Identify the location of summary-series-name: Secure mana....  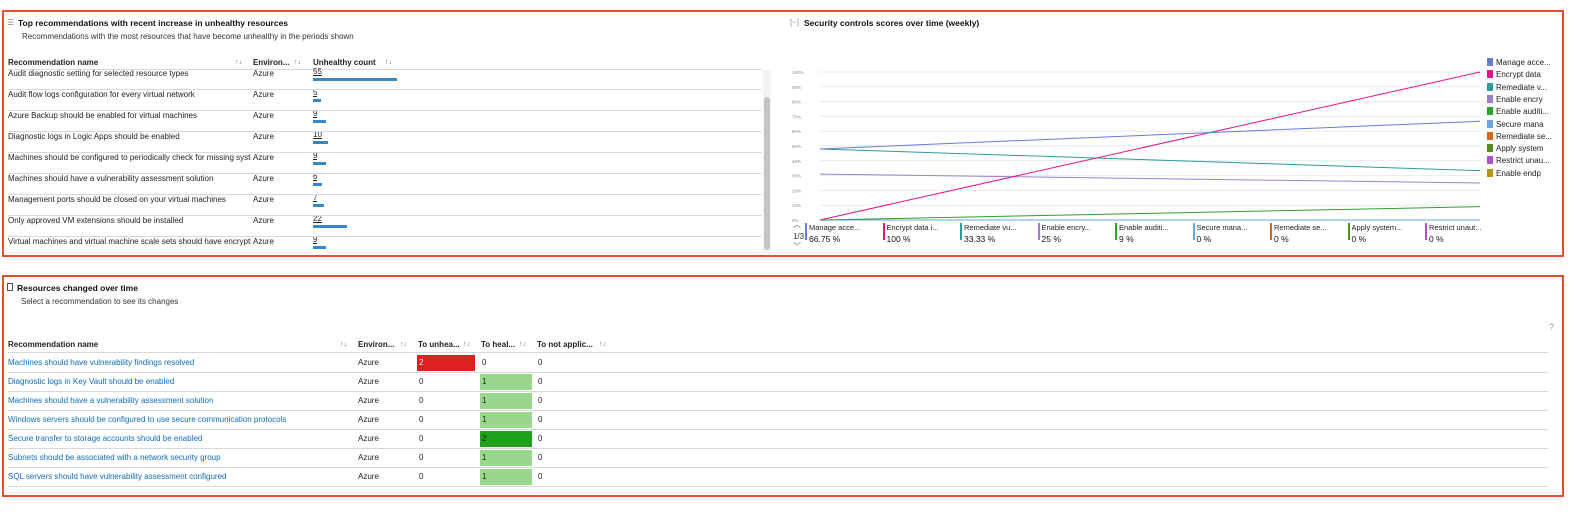
(1231, 227).